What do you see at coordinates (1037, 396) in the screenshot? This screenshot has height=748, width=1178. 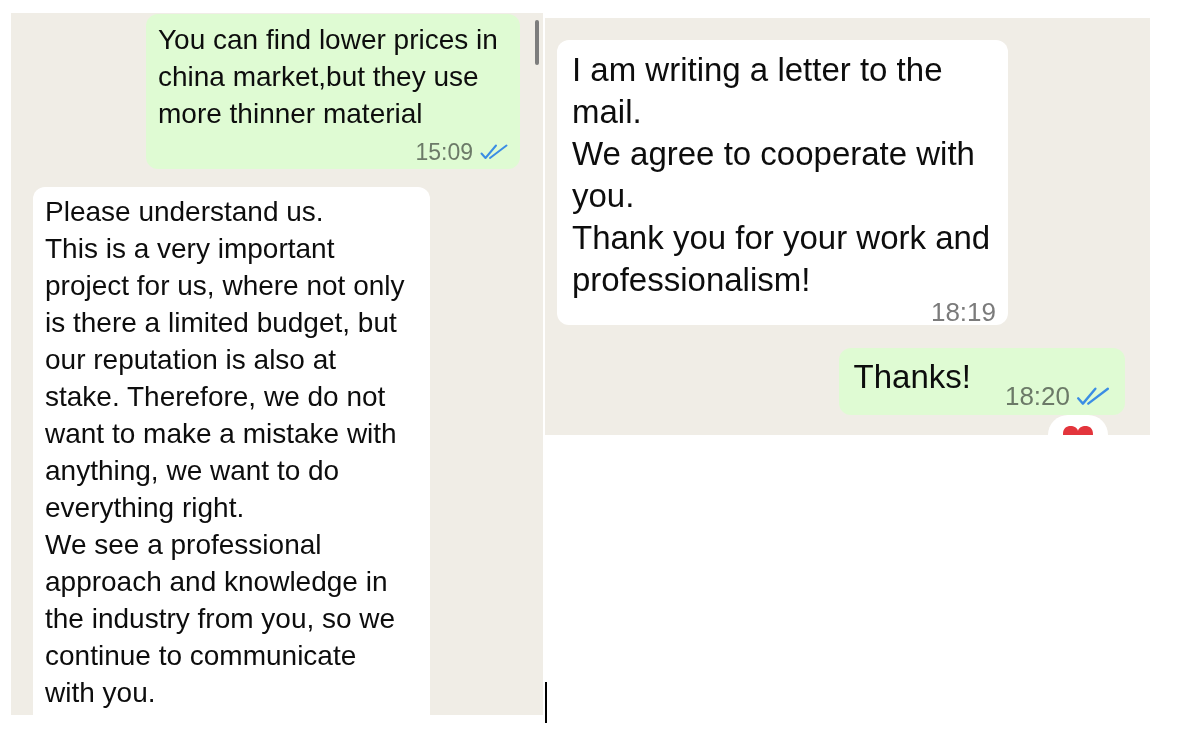 I see `message-time: 18:20` at bounding box center [1037, 396].